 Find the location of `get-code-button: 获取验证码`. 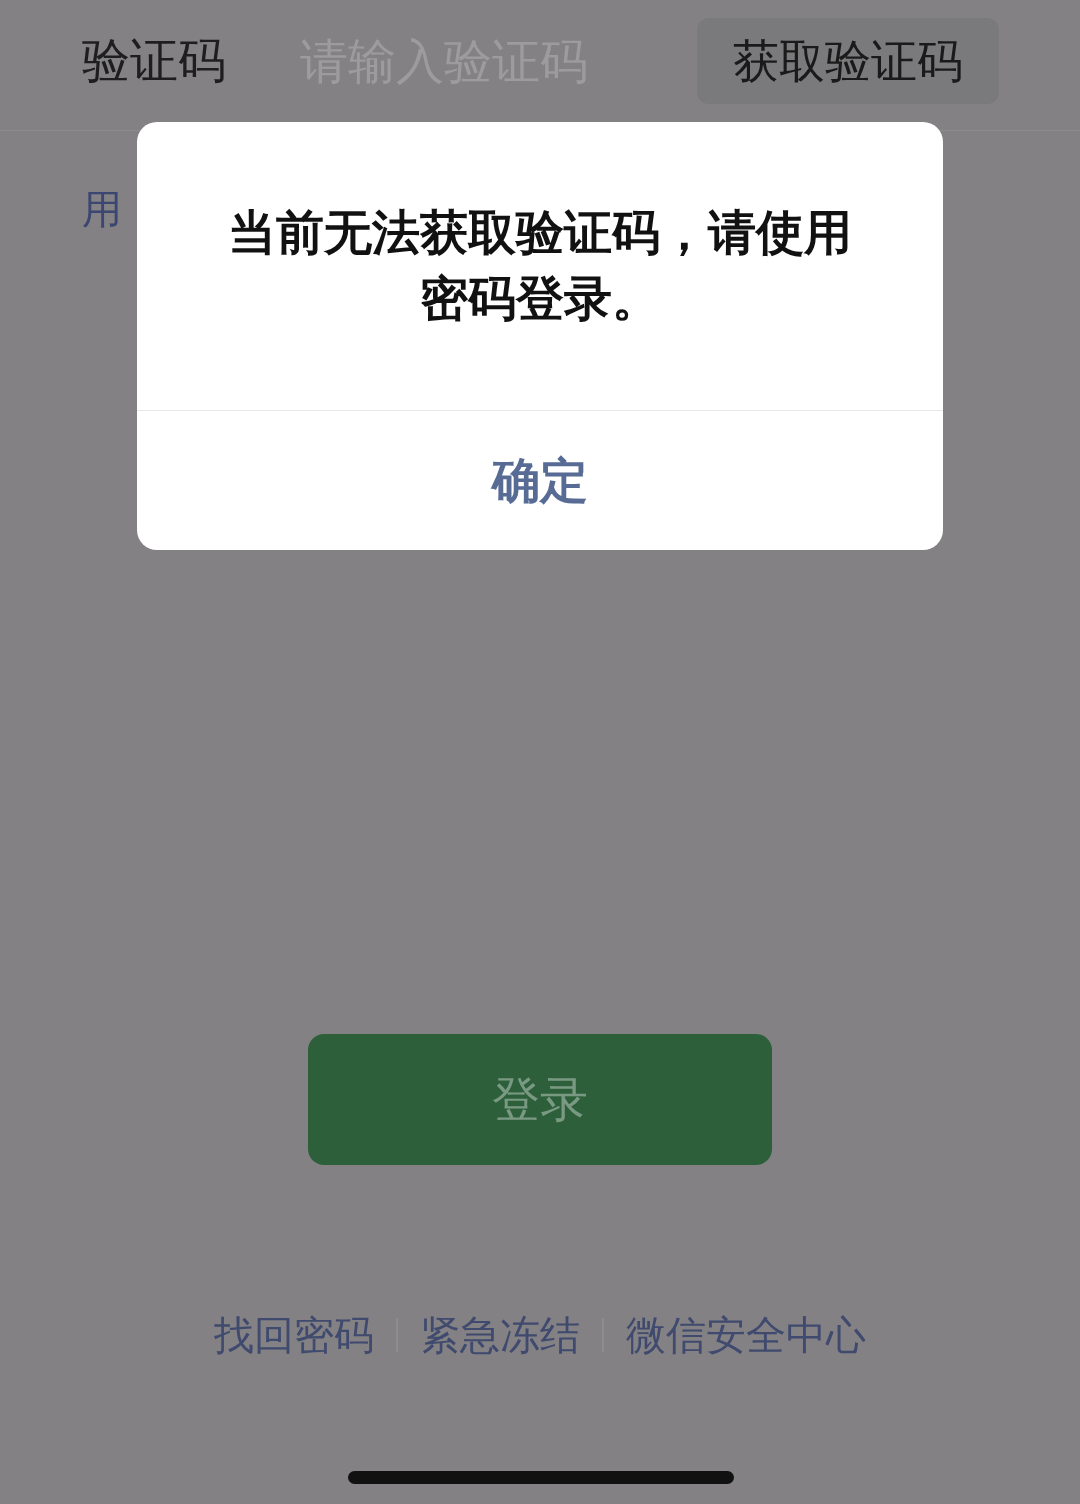

get-code-button: 获取验证码 is located at coordinates (848, 61).